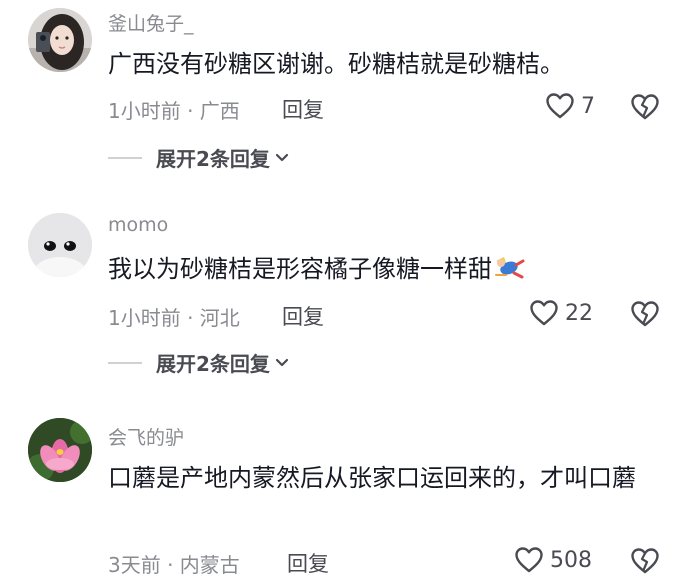  Describe the element at coordinates (151, 22) in the screenshot. I see `username: 釜山兔子_` at that location.